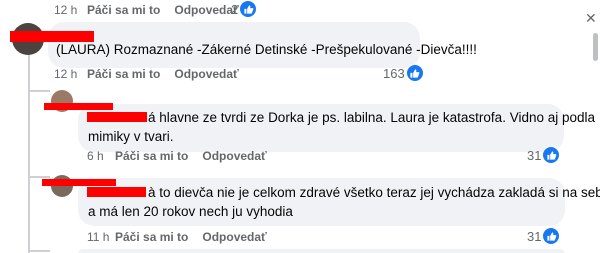  I want to click on comment-time: 11 h, so click(101, 237).